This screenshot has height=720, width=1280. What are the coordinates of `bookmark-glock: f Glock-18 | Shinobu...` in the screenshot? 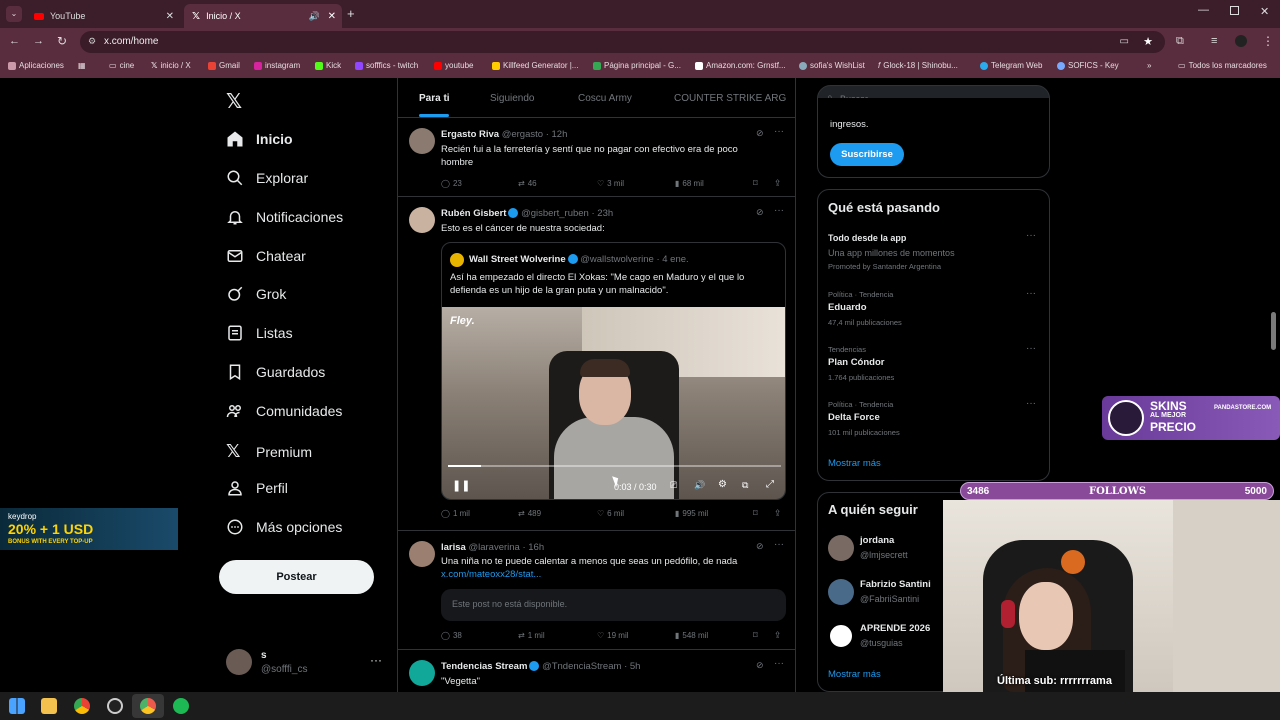 It's located at (918, 65).